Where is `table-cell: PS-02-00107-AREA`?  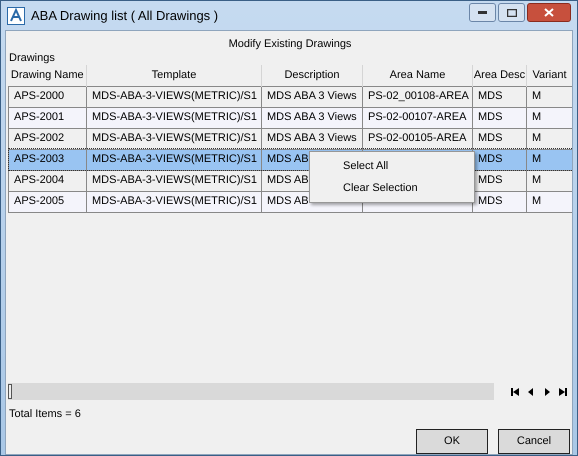 table-cell: PS-02-00107-AREA is located at coordinates (417, 117).